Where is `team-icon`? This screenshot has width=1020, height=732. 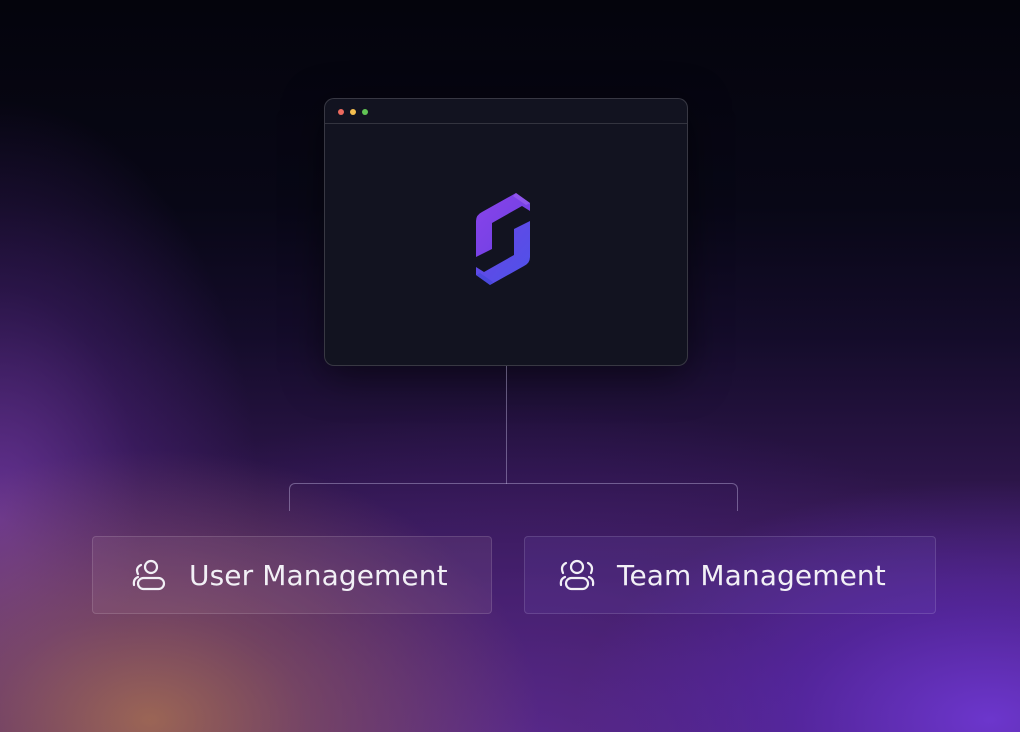 team-icon is located at coordinates (577, 575).